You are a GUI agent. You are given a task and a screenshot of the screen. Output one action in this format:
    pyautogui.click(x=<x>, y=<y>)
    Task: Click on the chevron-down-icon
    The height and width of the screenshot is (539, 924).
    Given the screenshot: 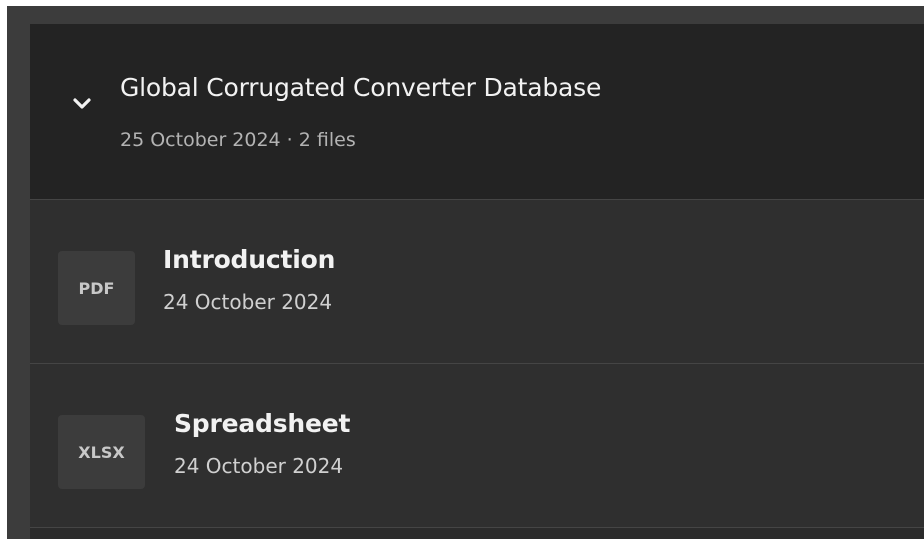 What is the action you would take?
    pyautogui.click(x=82, y=104)
    